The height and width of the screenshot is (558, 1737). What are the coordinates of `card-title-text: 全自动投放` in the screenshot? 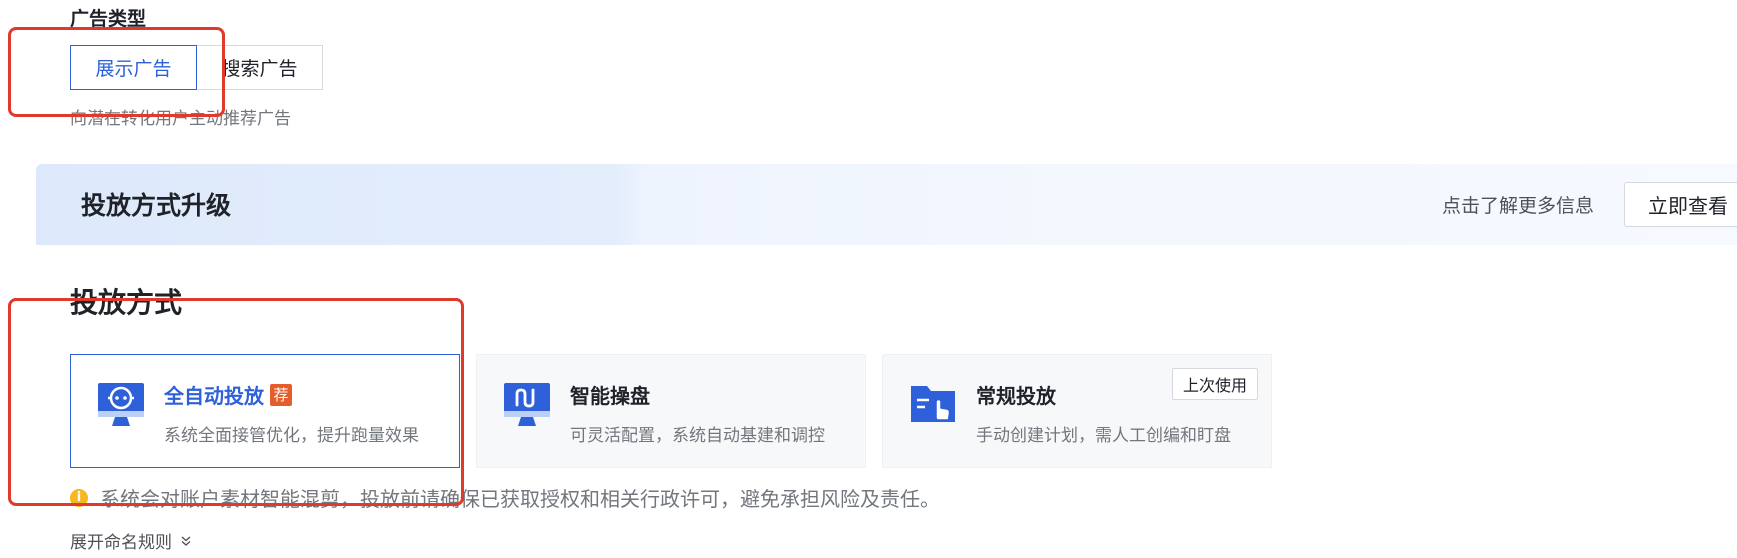 It's located at (214, 396).